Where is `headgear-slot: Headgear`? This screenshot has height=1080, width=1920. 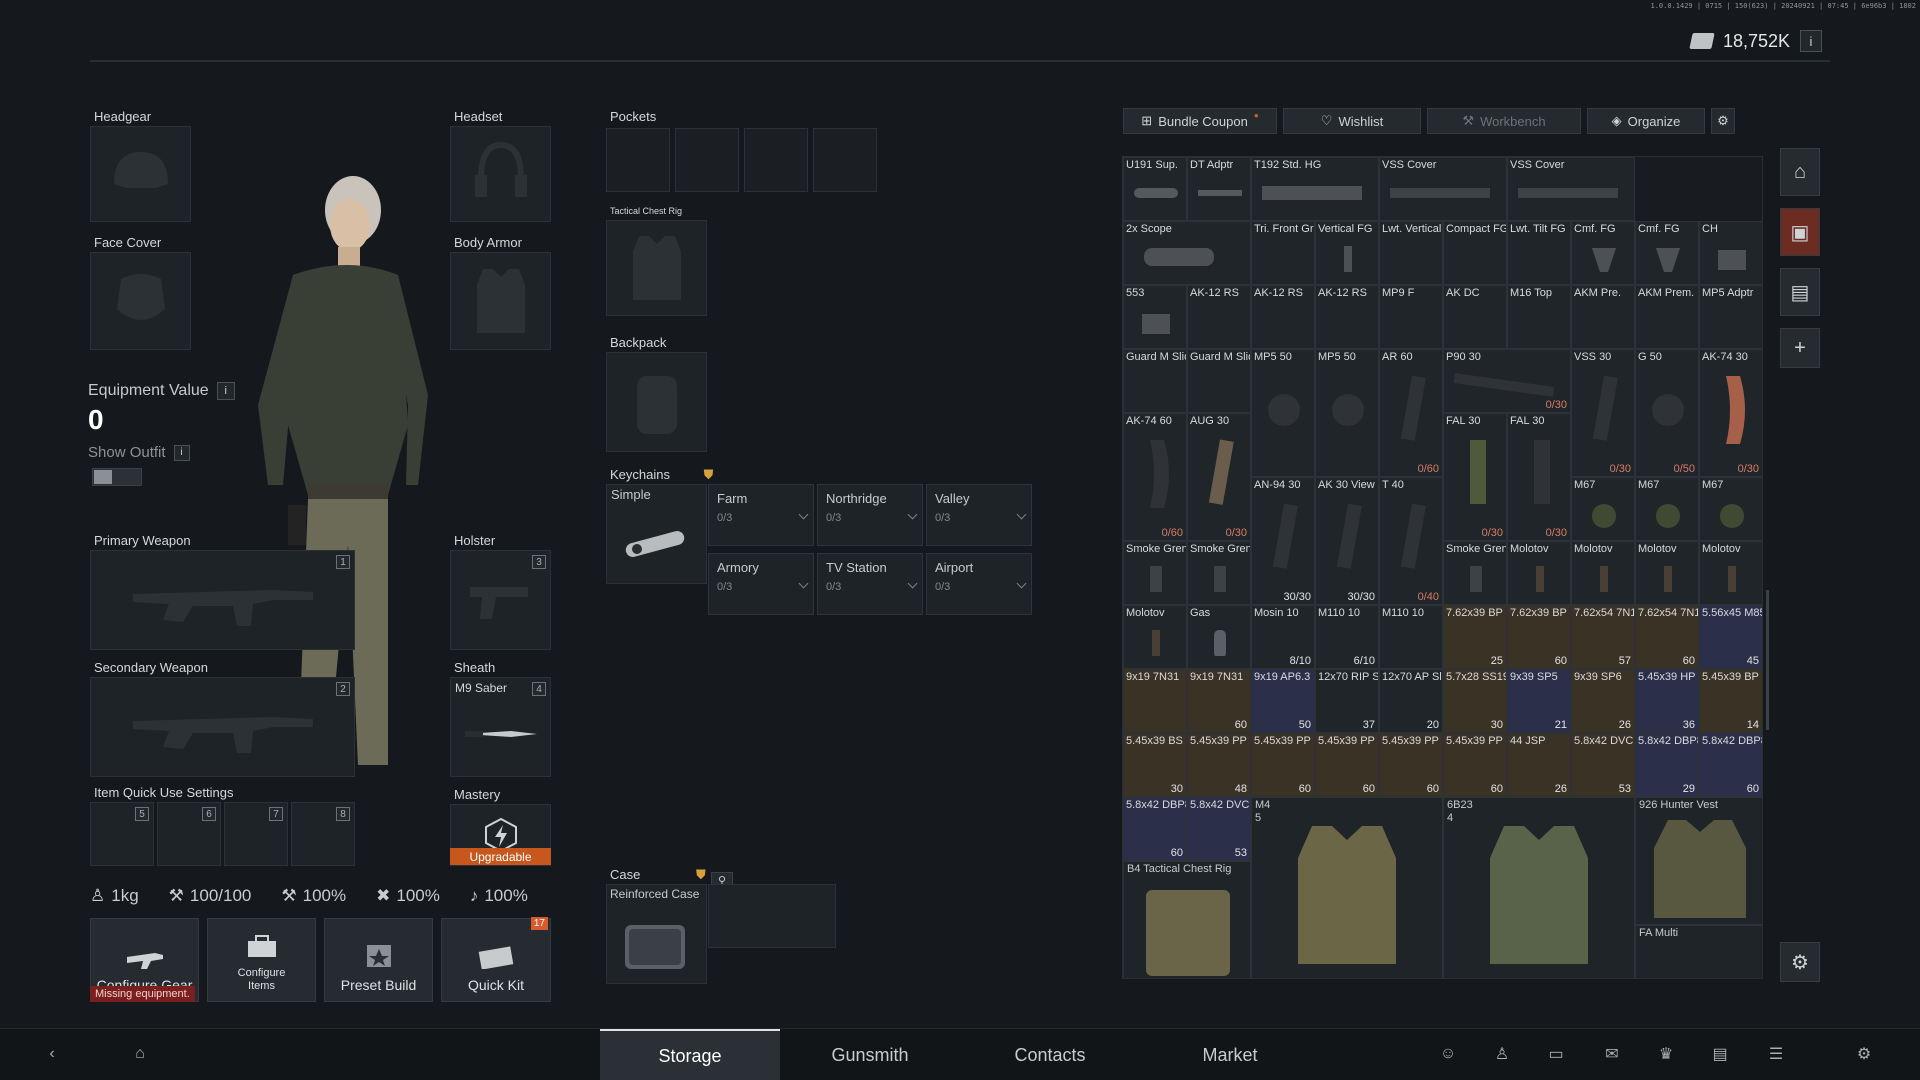
headgear-slot: Headgear is located at coordinates (140, 165).